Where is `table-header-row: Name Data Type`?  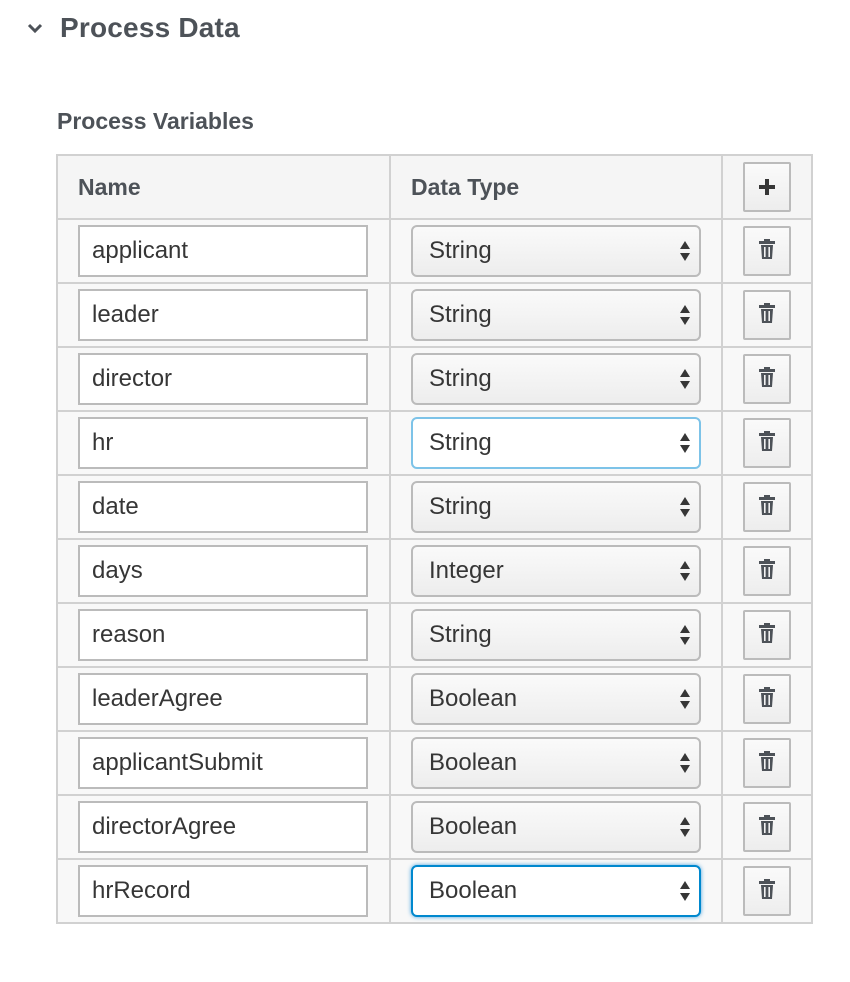
table-header-row: Name Data Type is located at coordinates (434, 187).